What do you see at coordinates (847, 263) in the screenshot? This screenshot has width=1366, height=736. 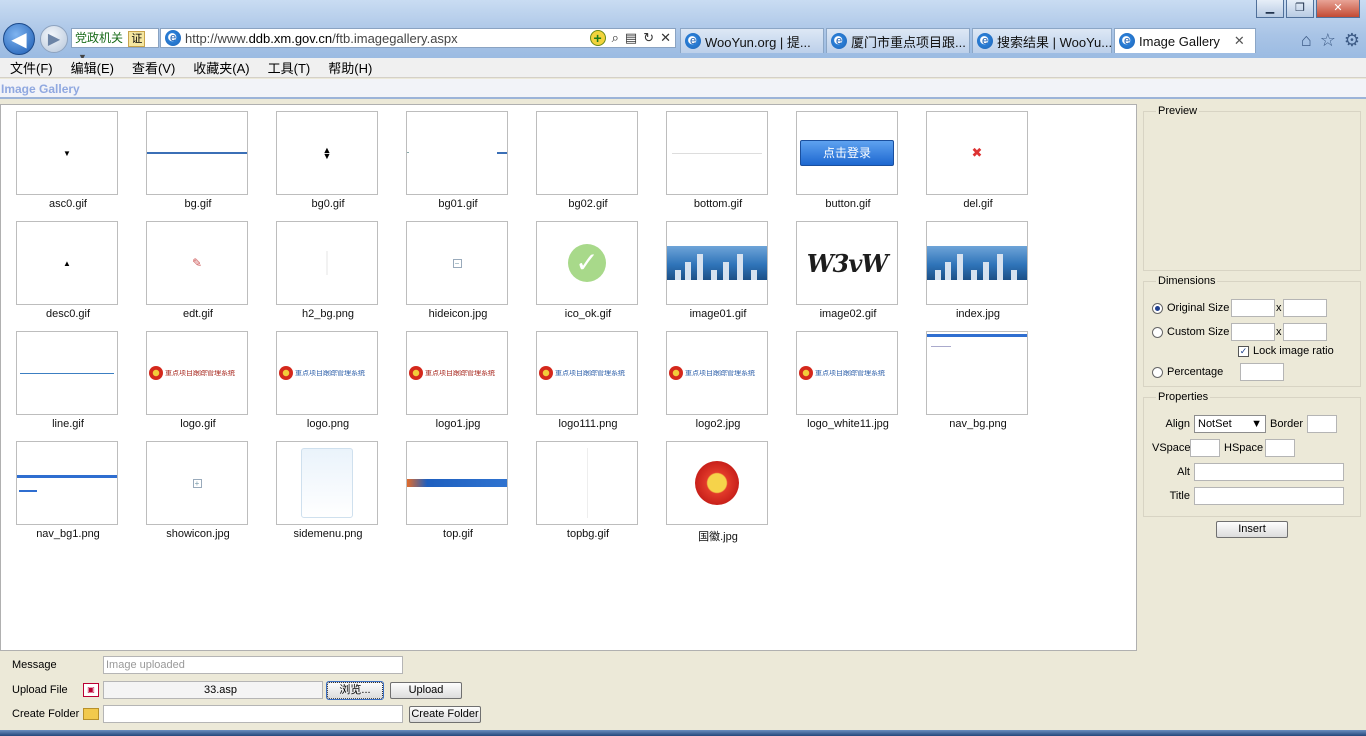 I see `thumbnail-image: W3vW` at bounding box center [847, 263].